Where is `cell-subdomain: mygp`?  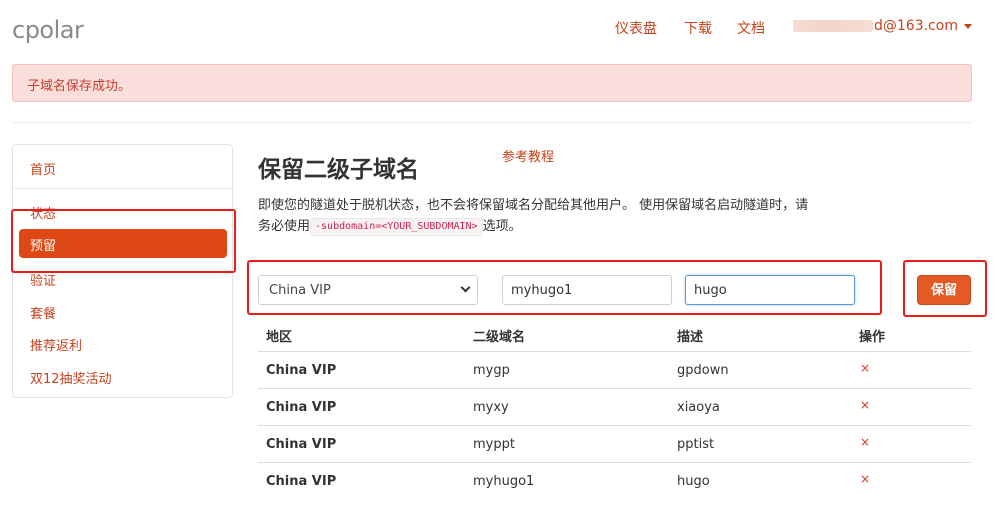
cell-subdomain: mygp is located at coordinates (491, 370).